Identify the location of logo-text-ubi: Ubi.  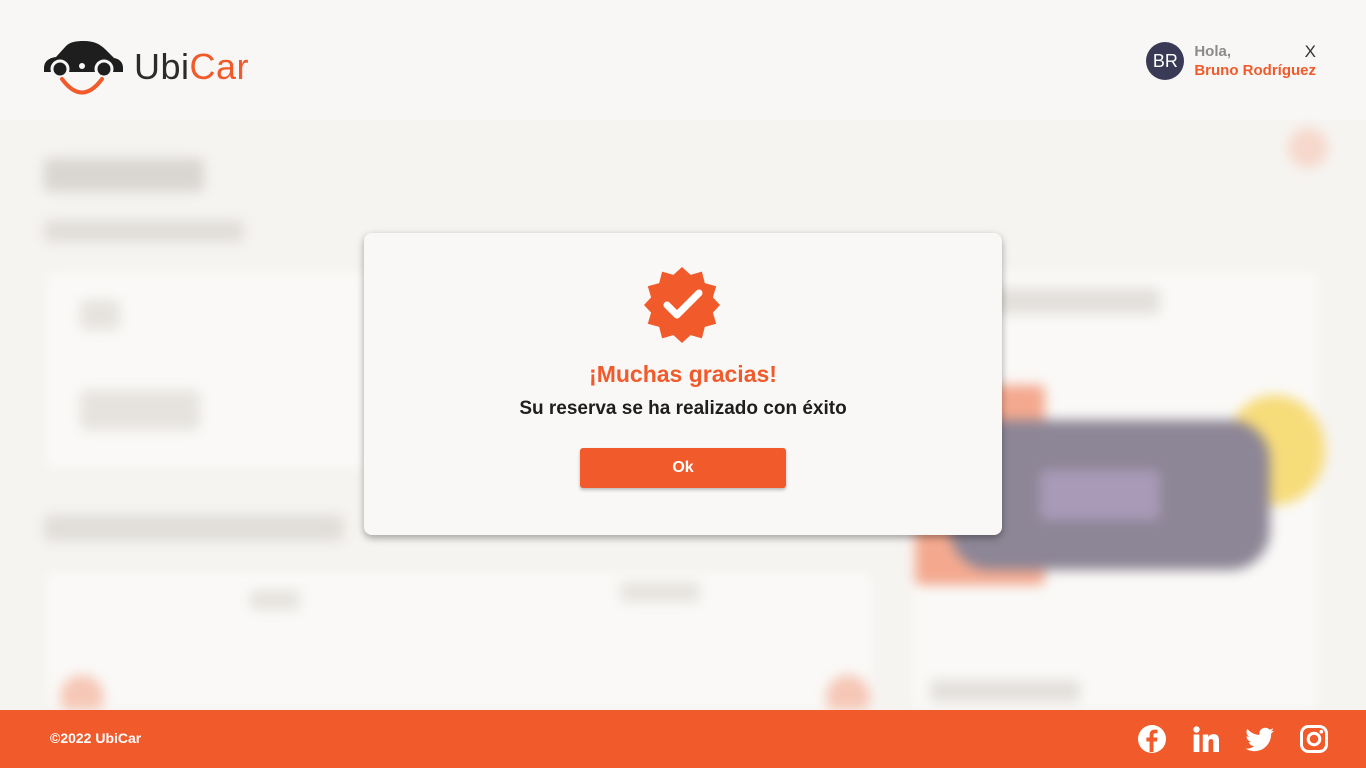
(162, 66).